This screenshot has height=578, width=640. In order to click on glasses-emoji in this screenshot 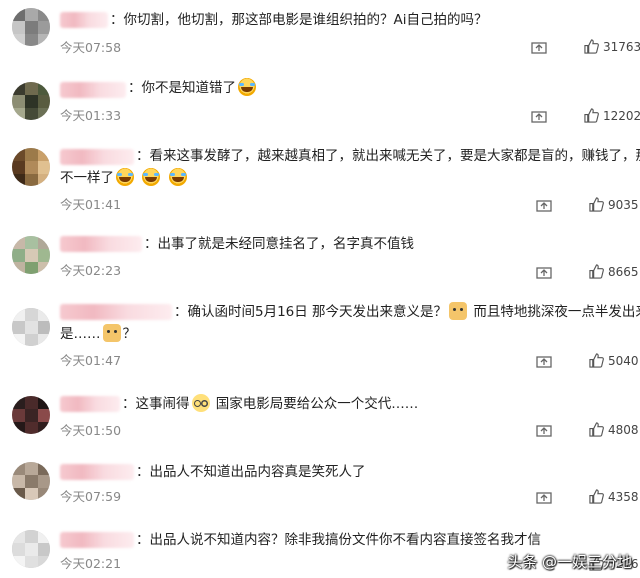, I will do `click(200, 403)`.